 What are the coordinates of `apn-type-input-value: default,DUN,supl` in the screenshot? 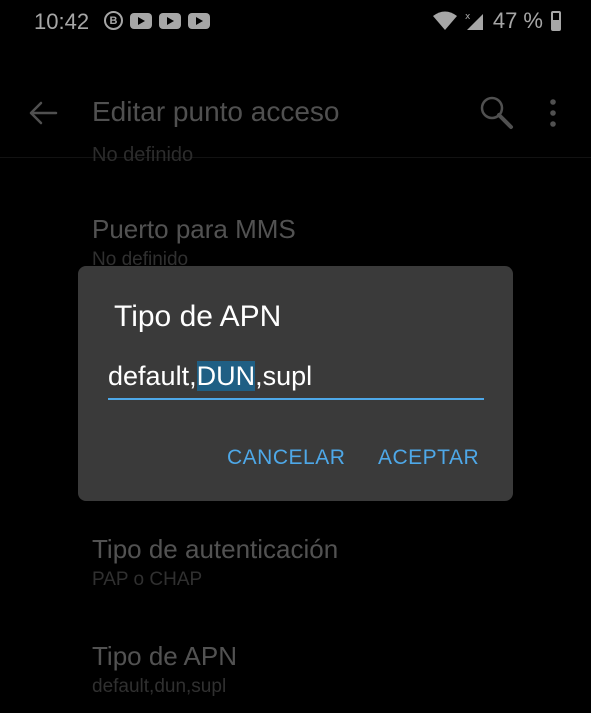 It's located at (210, 376).